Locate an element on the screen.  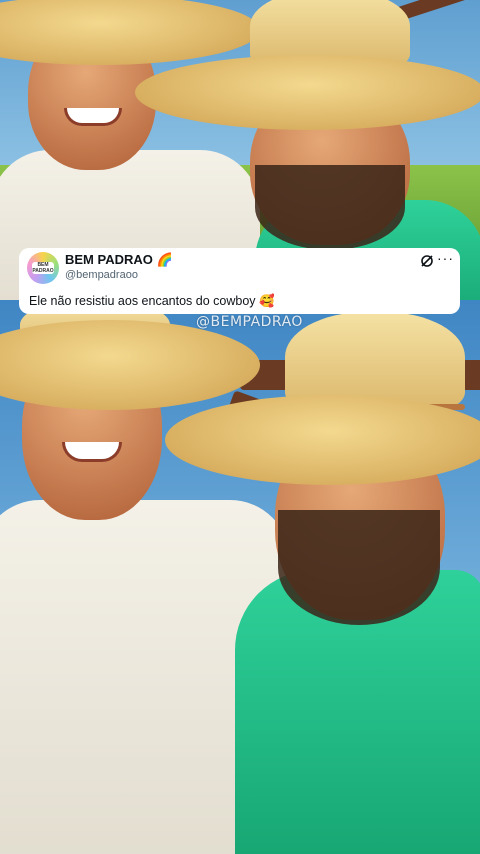
profile-avatar: BEM PADRAO is located at coordinates (43, 268).